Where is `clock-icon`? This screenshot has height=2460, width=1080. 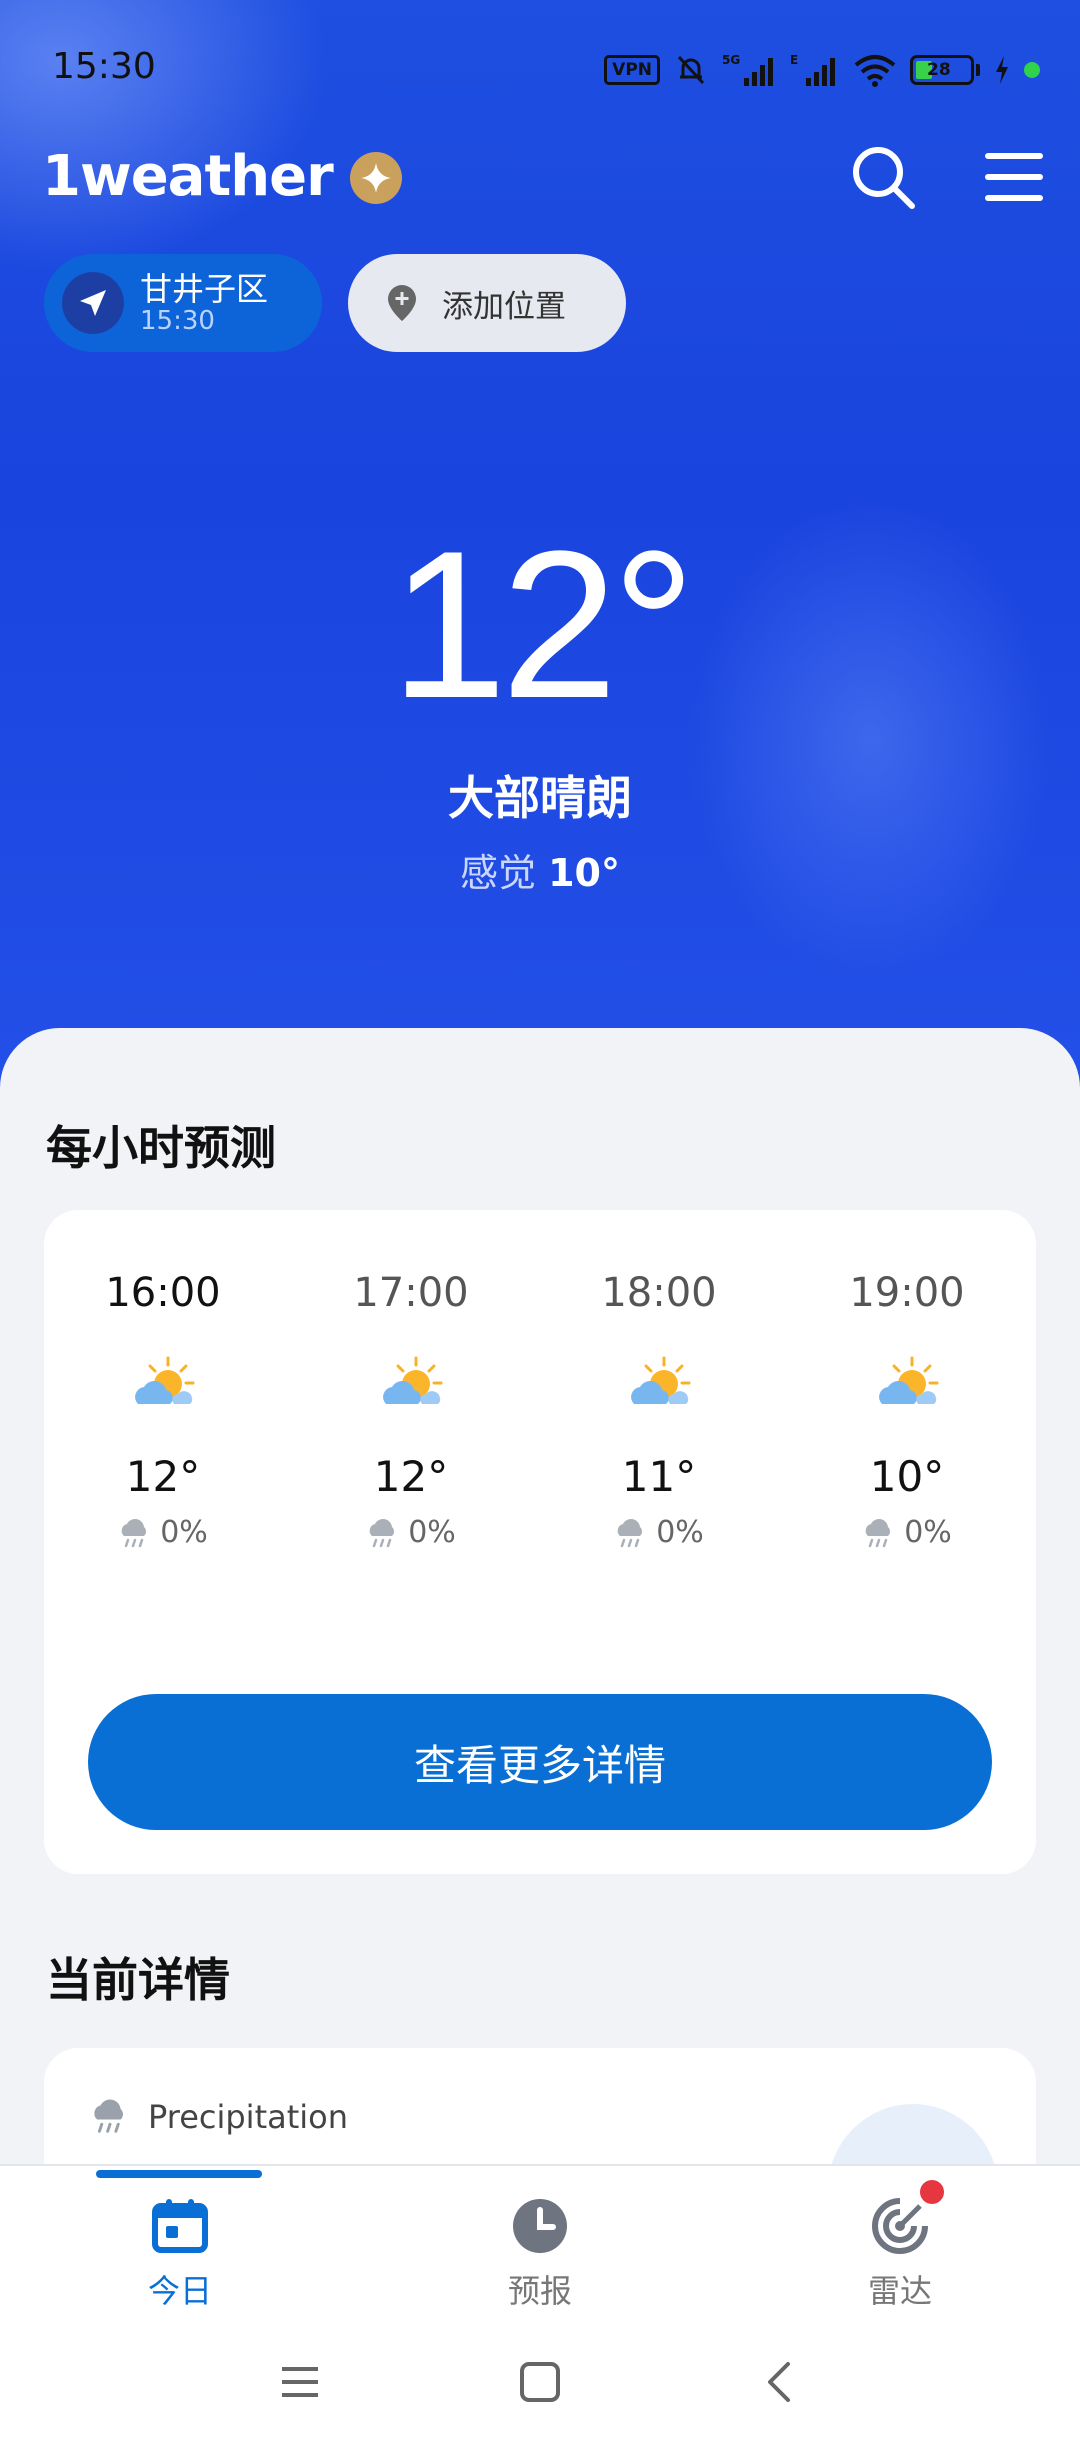
clock-icon is located at coordinates (540, 2226).